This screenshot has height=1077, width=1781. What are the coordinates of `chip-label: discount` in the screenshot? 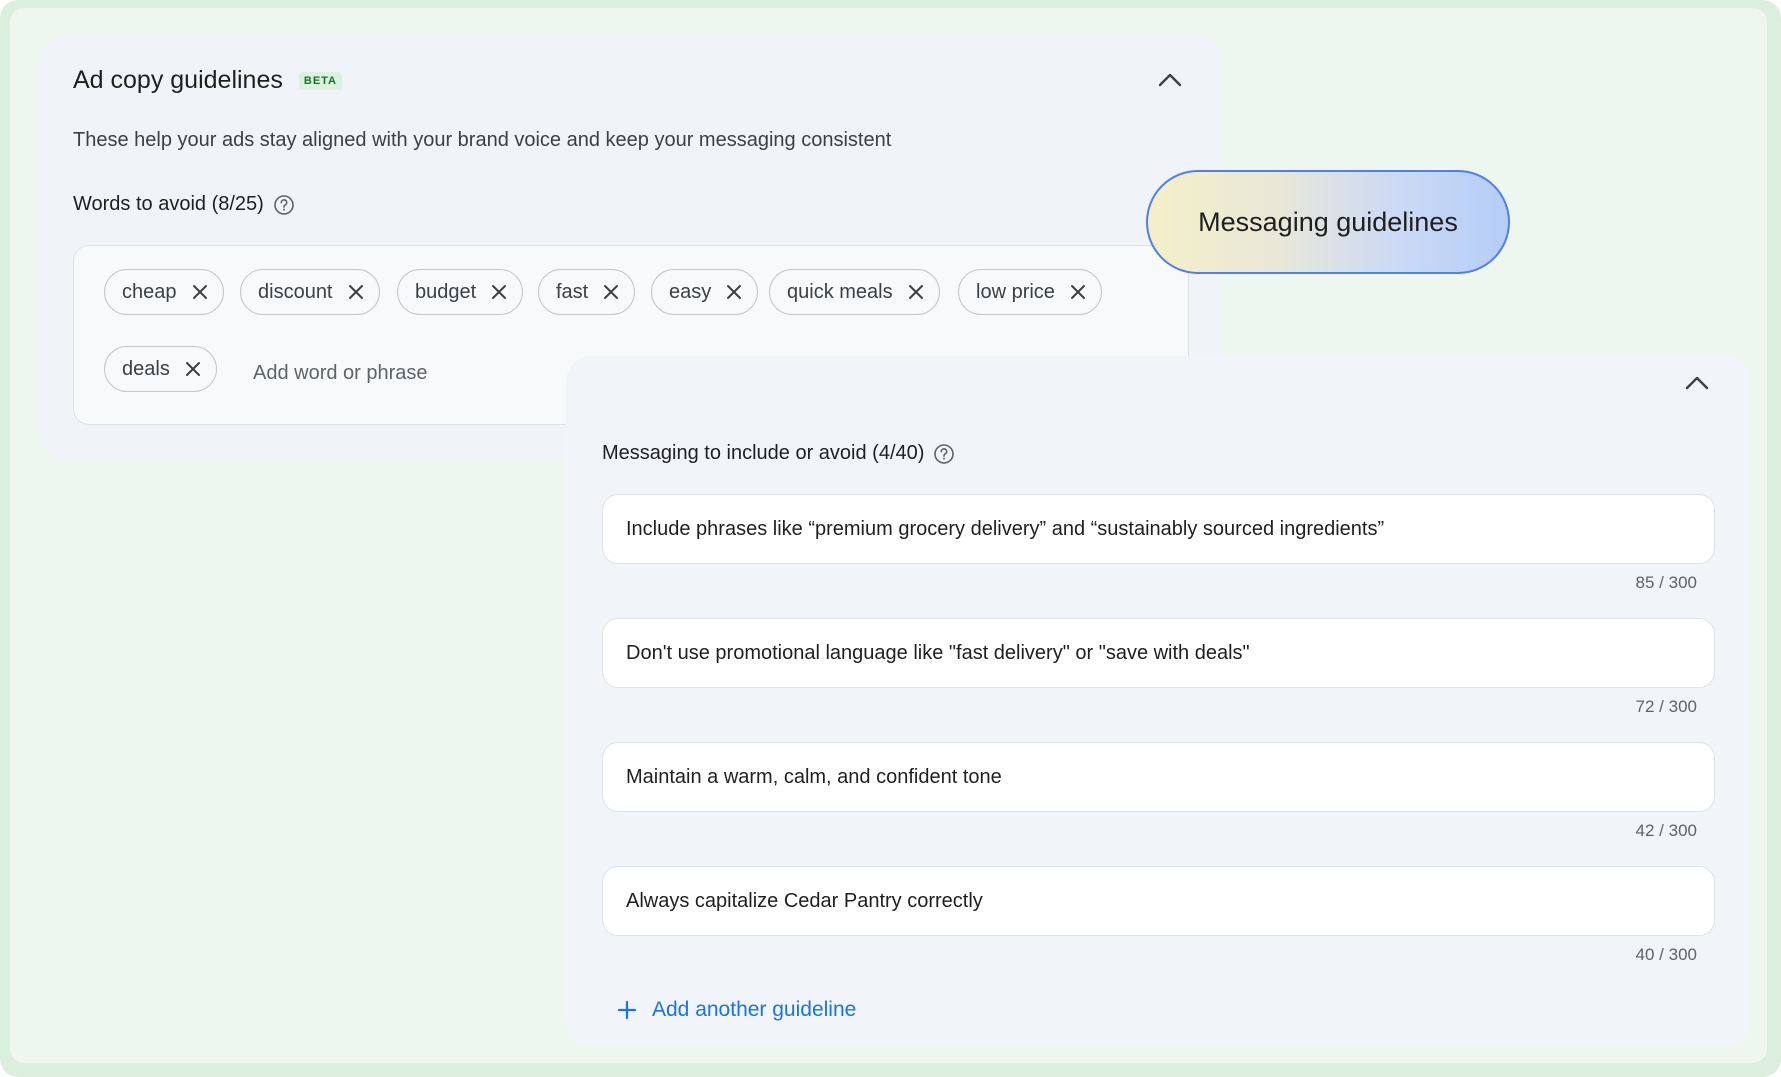 It's located at (295, 291).